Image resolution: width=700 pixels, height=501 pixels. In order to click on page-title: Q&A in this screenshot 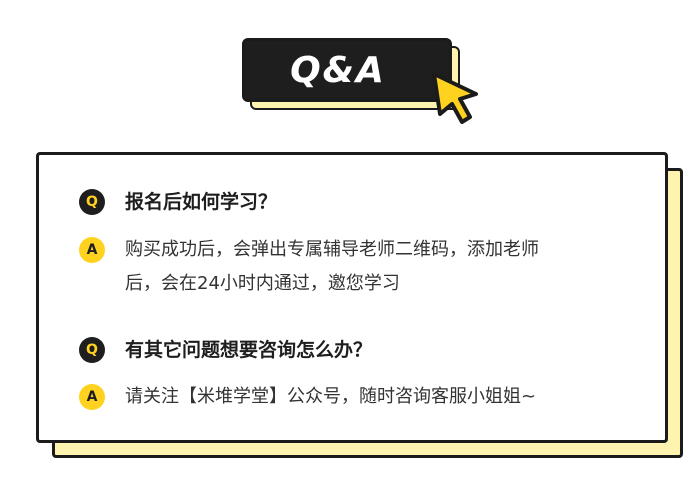, I will do `click(338, 70)`.